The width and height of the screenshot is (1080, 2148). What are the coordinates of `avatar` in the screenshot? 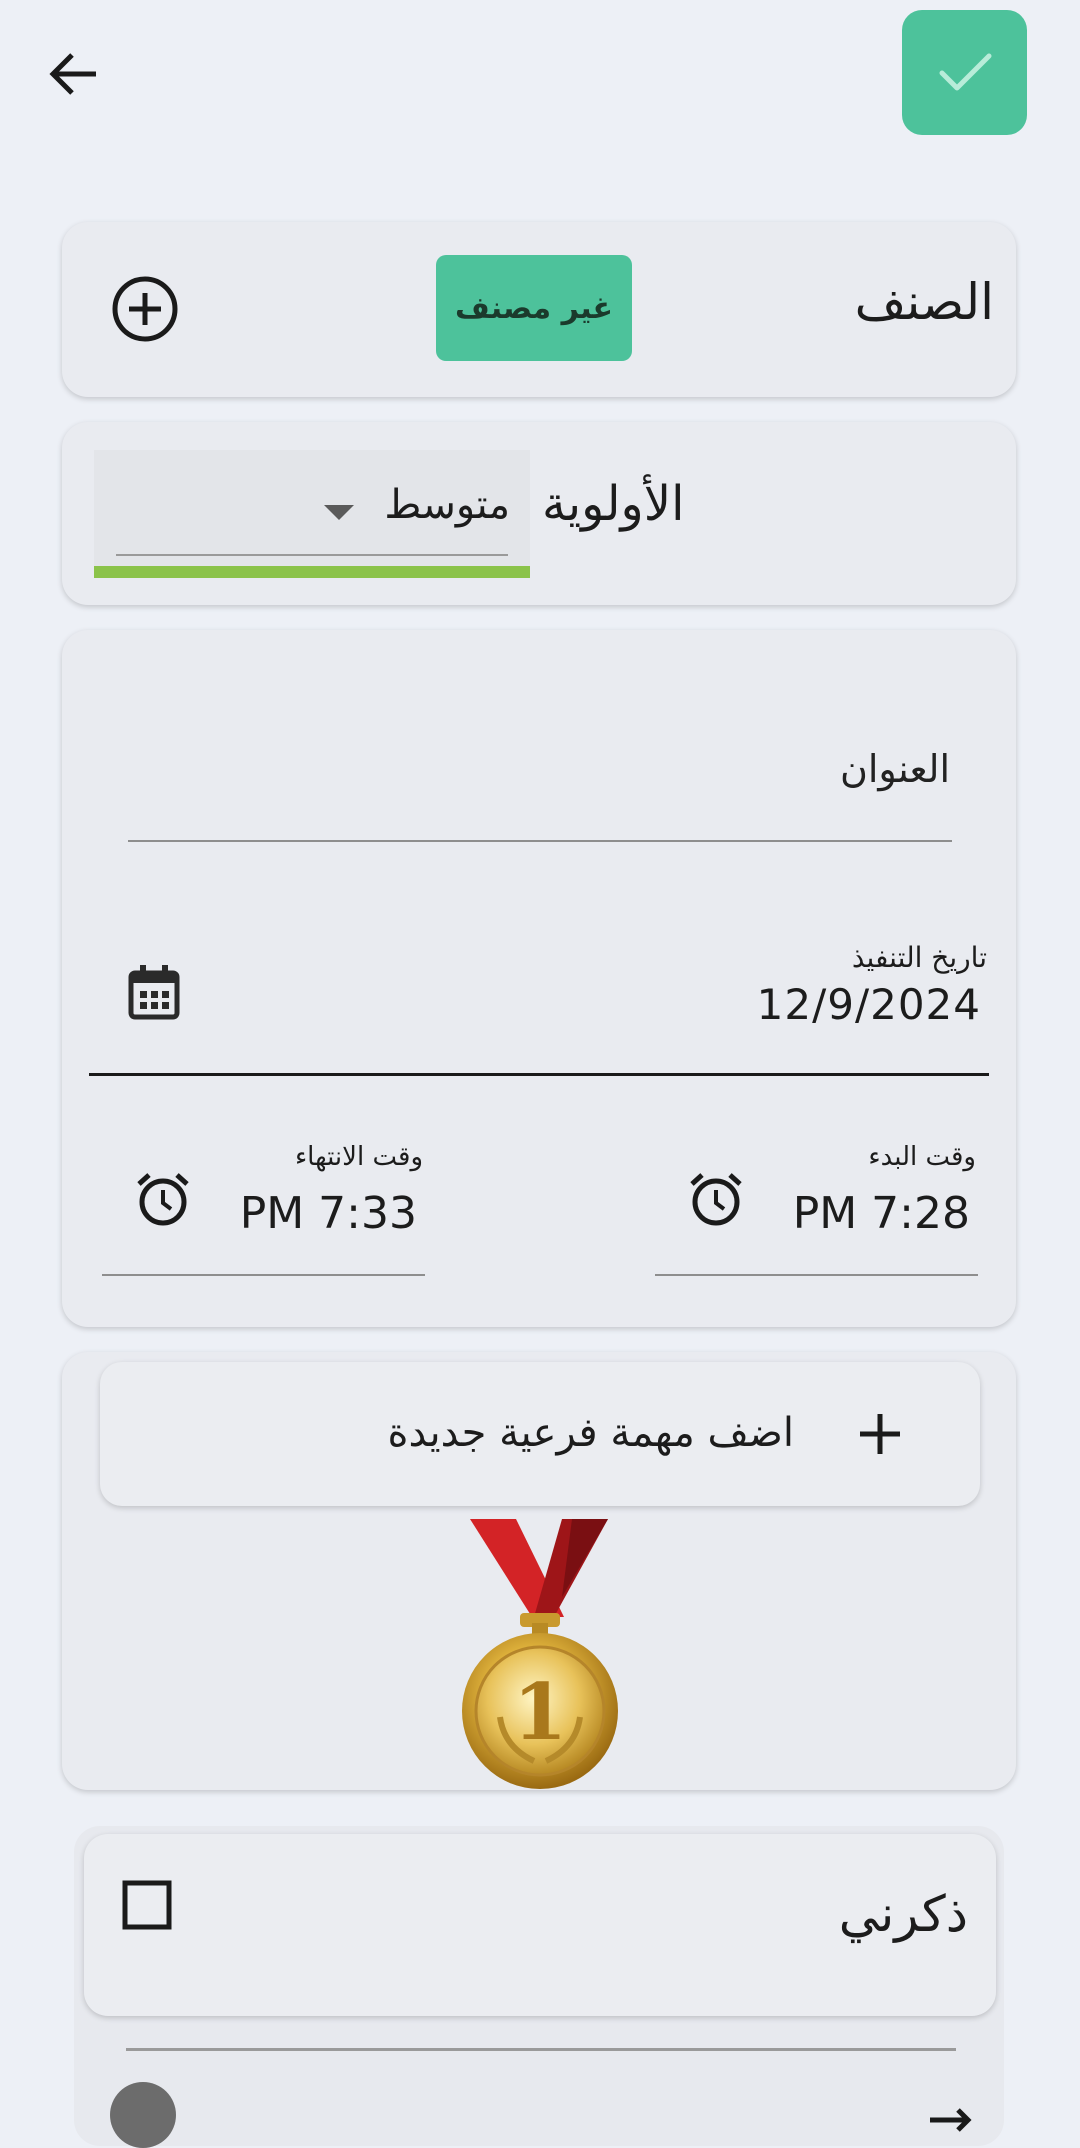 It's located at (143, 2115).